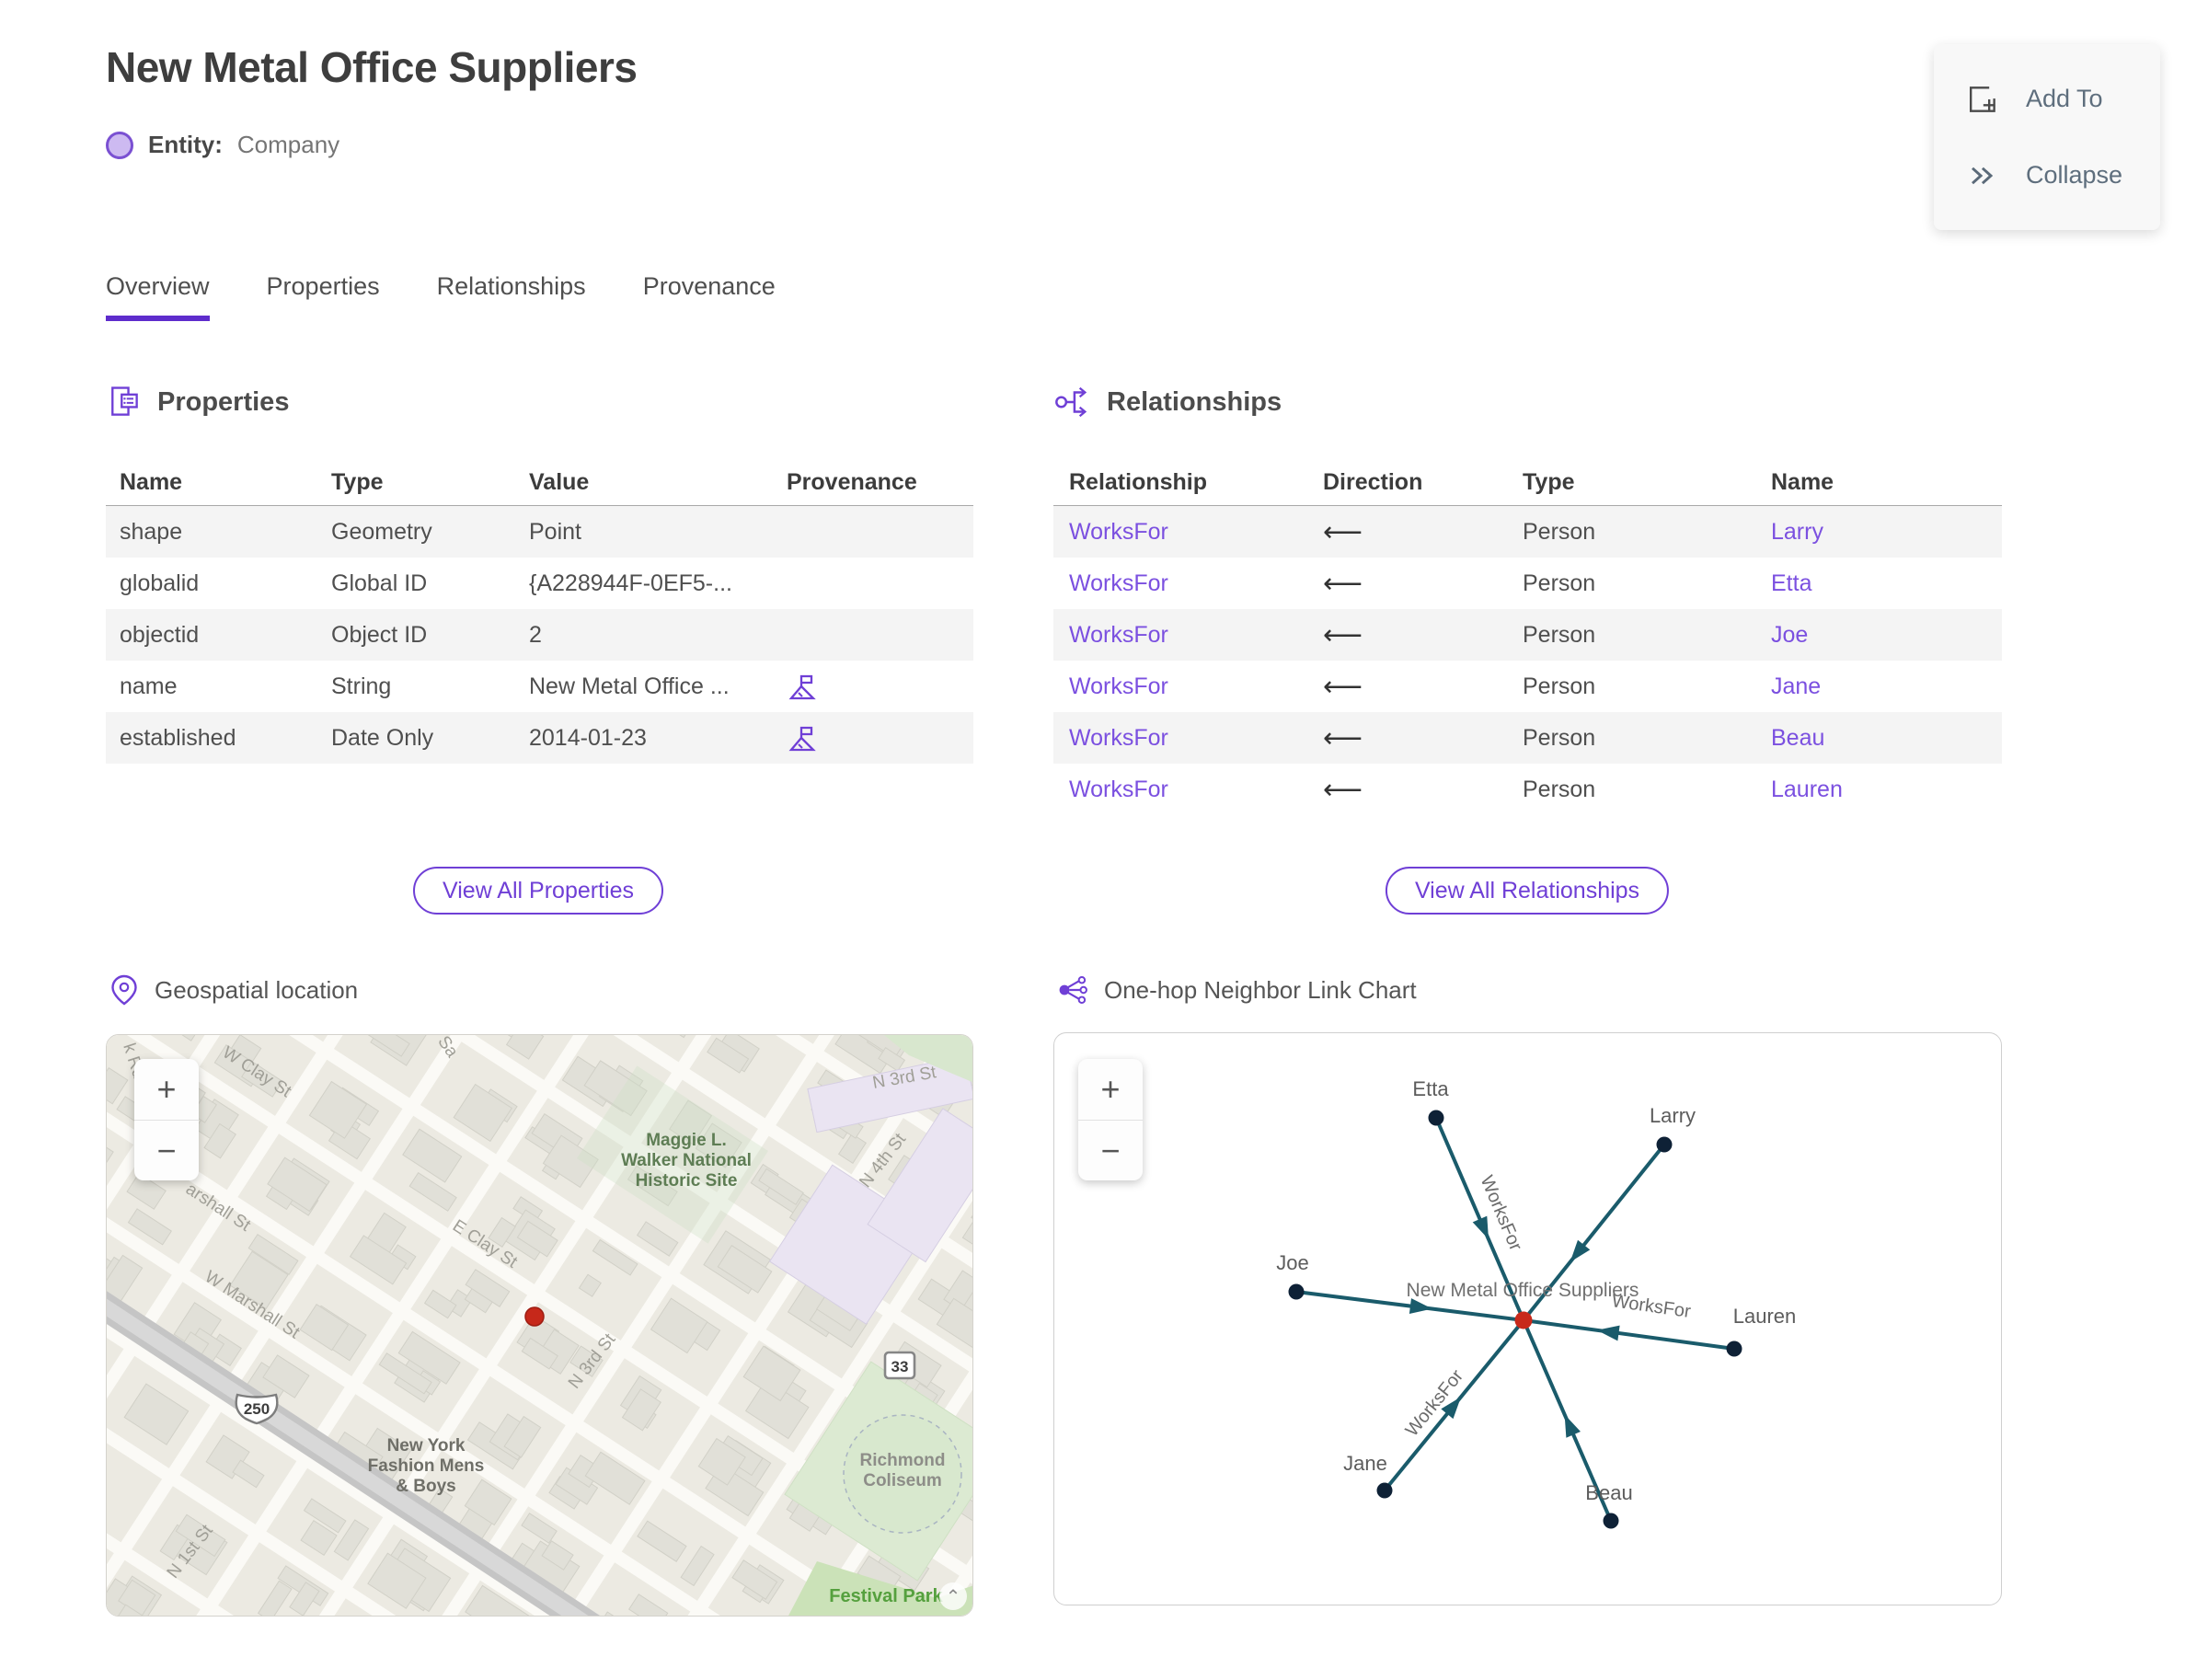 The width and height of the screenshot is (2208, 1680). I want to click on table-row: objectid Object ID 2, so click(539, 635).